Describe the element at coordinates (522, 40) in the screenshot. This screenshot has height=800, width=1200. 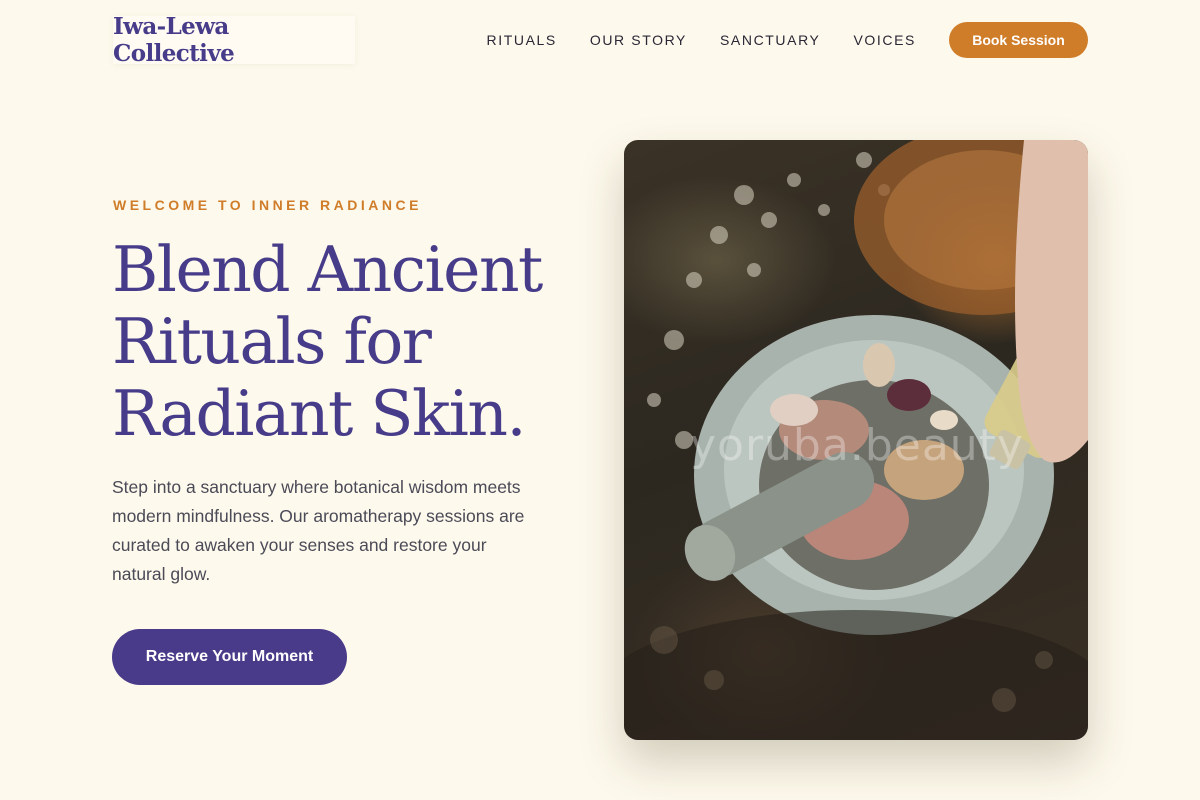
I see `nav-link-rituals: RITUALS` at that location.